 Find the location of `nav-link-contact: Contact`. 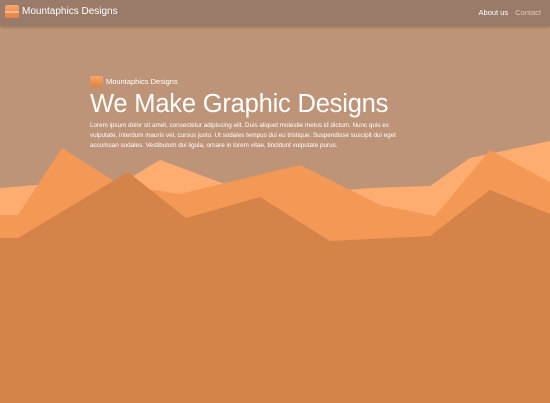

nav-link-contact: Contact is located at coordinates (528, 12).